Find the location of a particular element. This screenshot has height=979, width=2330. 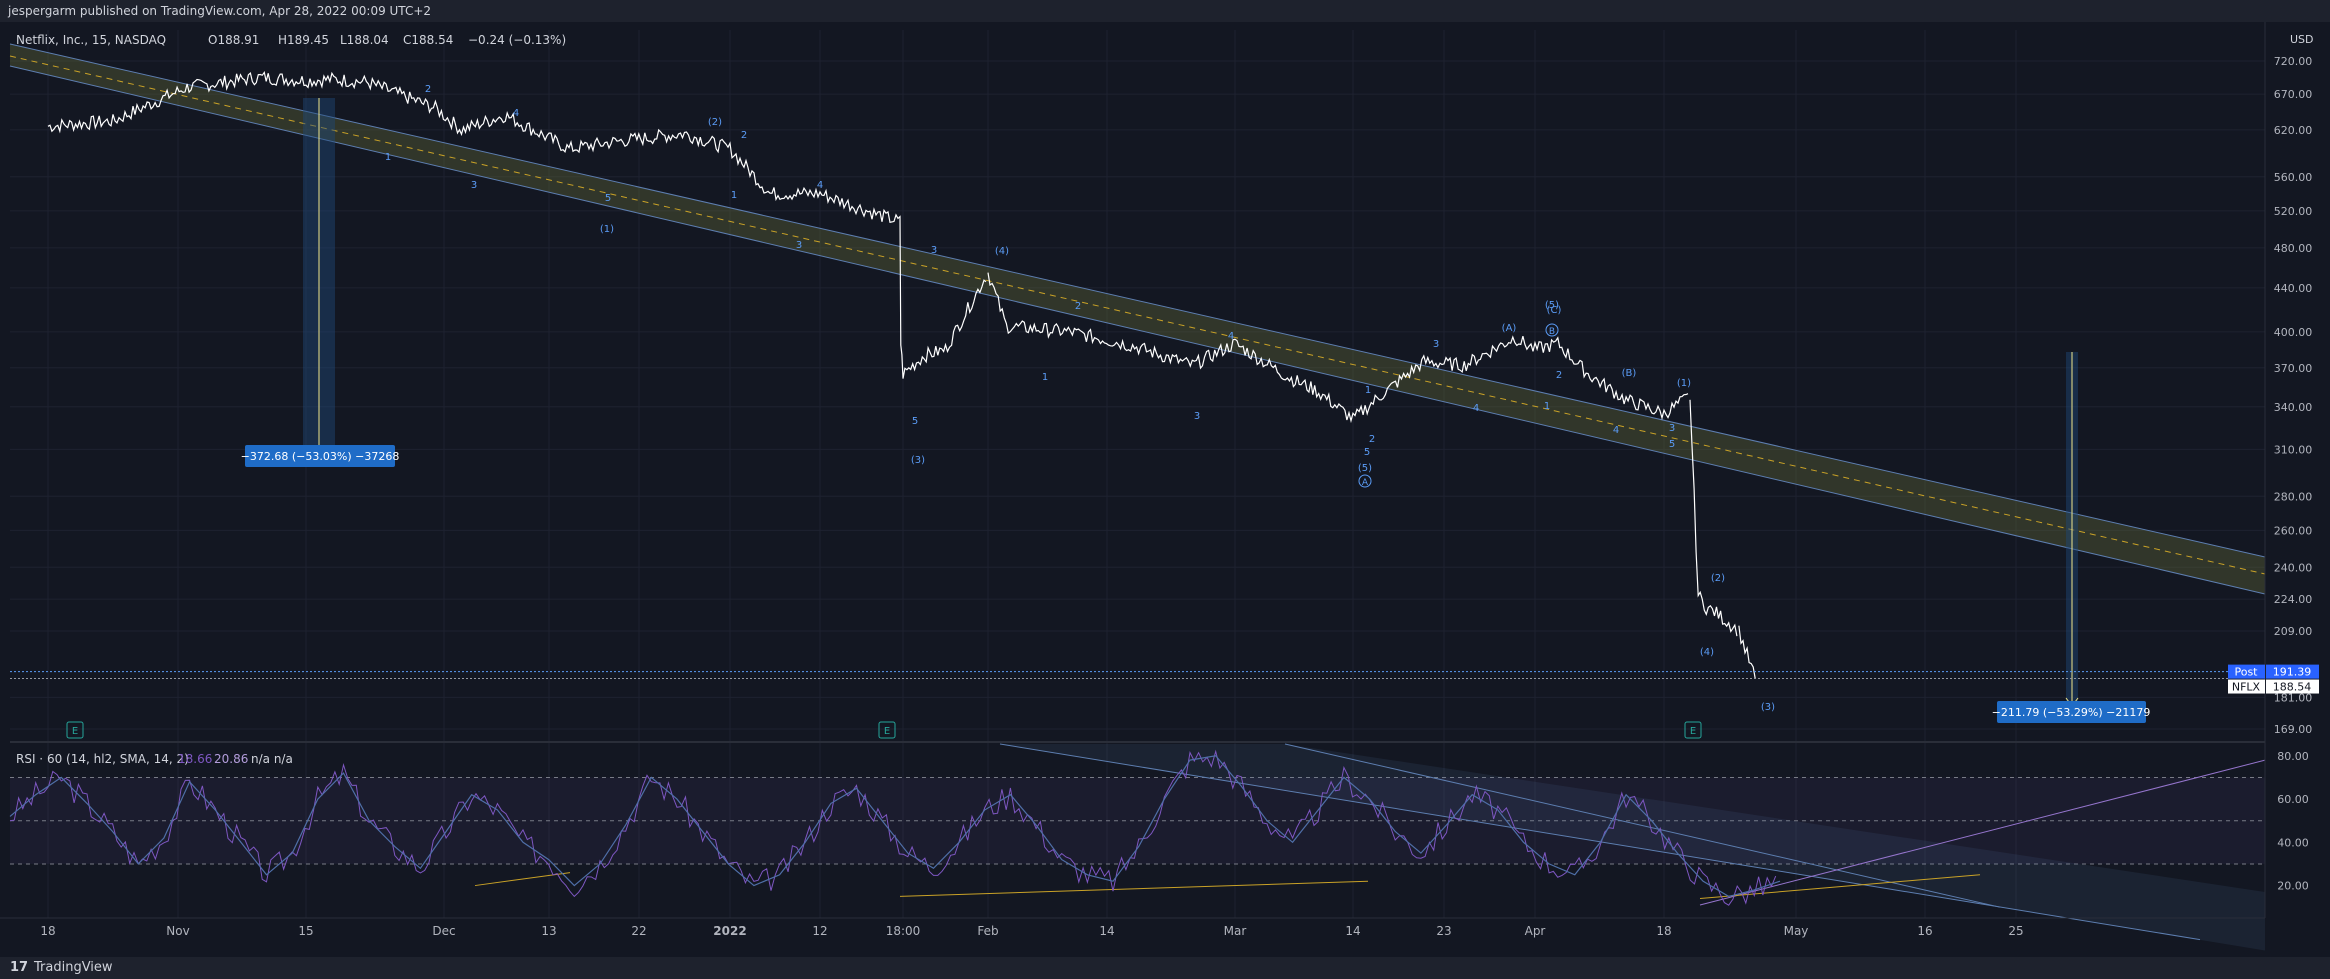

time-tick: 22 is located at coordinates (638, 931).